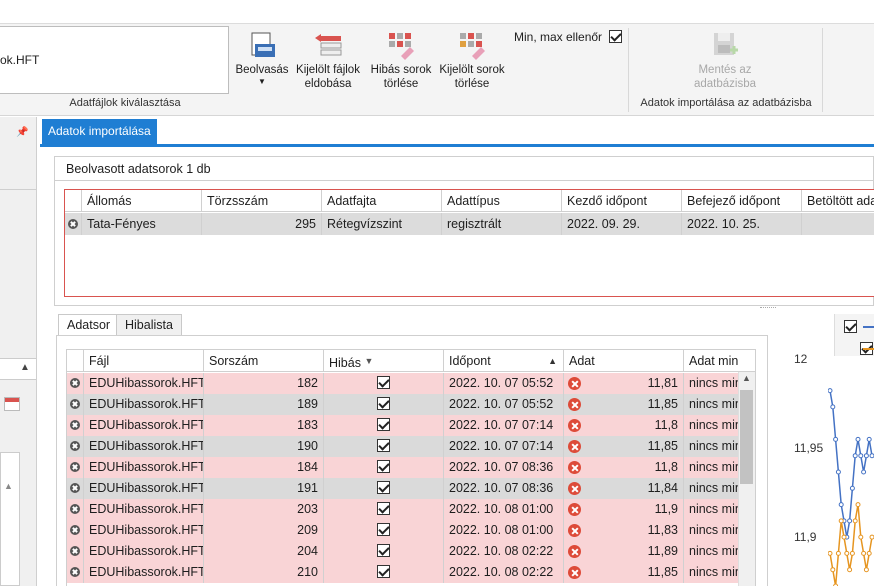 Image resolution: width=874 pixels, height=586 pixels. I want to click on panel-list-box: ▲, so click(10, 519).